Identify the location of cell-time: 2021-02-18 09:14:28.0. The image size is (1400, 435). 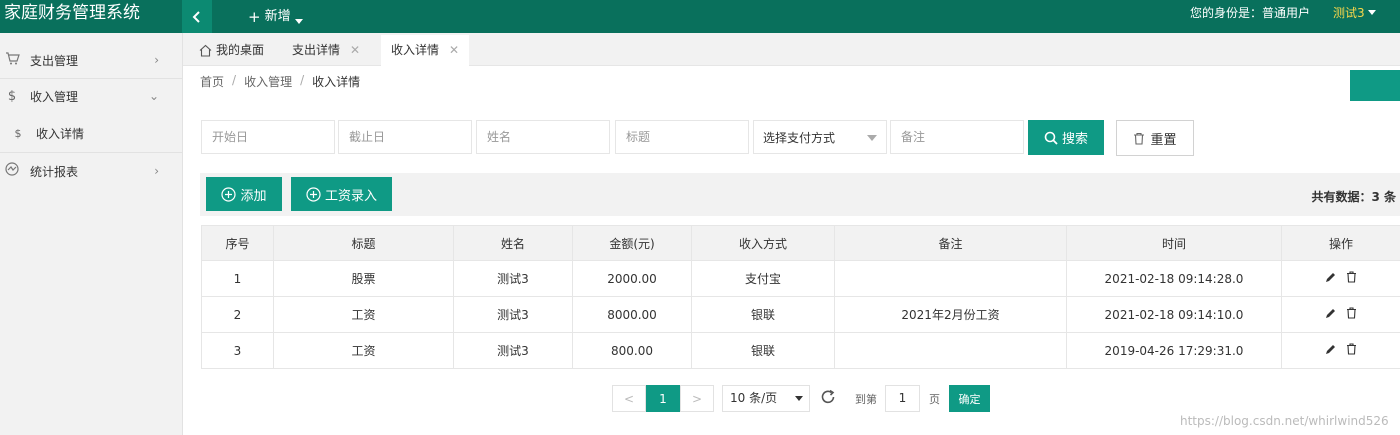
(1174, 278).